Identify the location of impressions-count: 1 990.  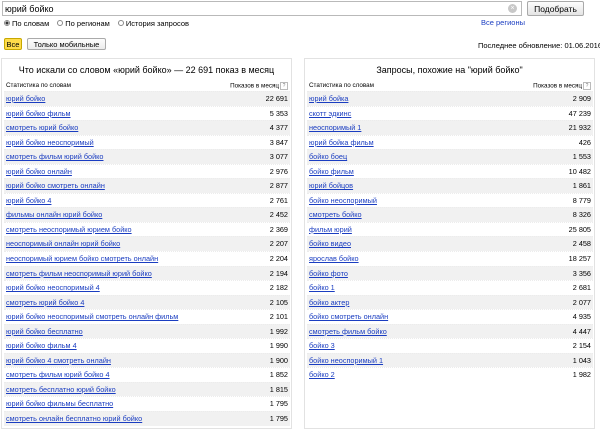
(278, 346).